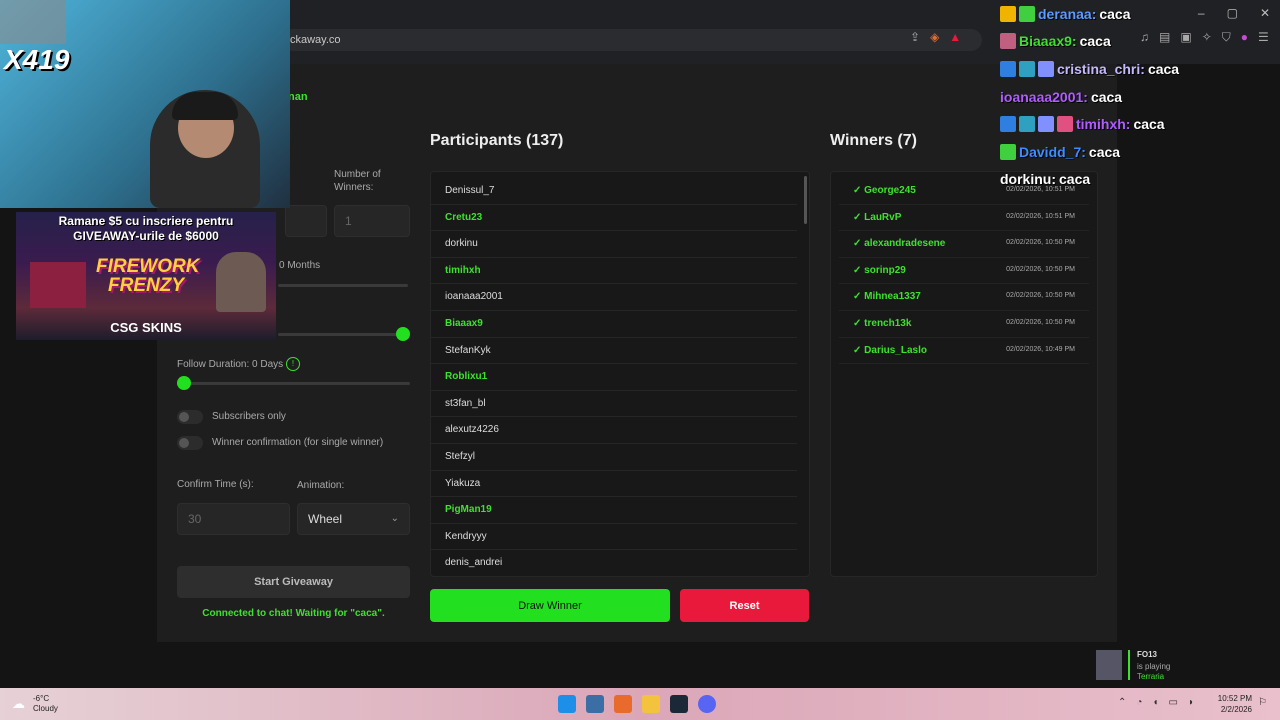 This screenshot has height=720, width=1280. What do you see at coordinates (325, 519) in the screenshot?
I see `animation-select-value: Wheel` at bounding box center [325, 519].